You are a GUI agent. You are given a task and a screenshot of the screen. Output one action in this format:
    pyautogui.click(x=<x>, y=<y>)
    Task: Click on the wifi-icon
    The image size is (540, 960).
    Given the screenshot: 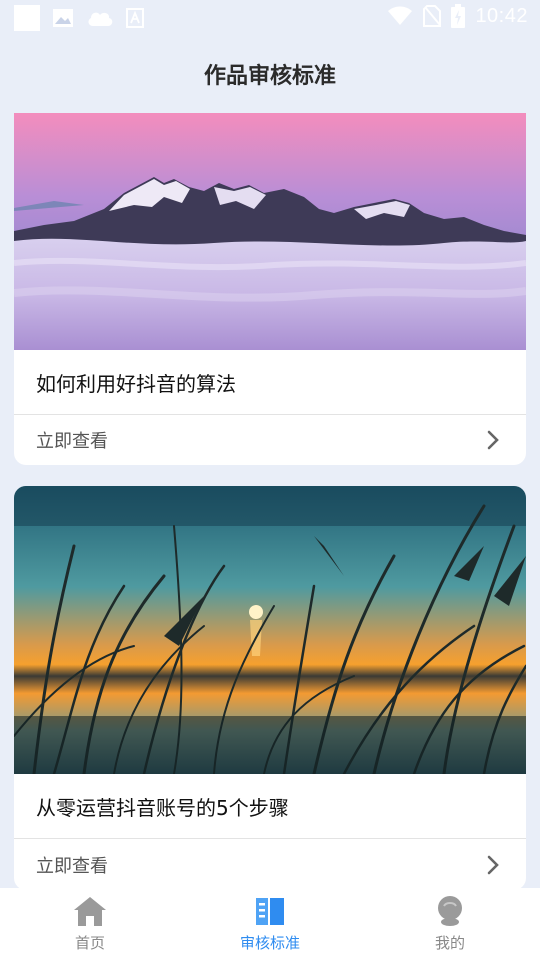 What is the action you would take?
    pyautogui.click(x=400, y=15)
    